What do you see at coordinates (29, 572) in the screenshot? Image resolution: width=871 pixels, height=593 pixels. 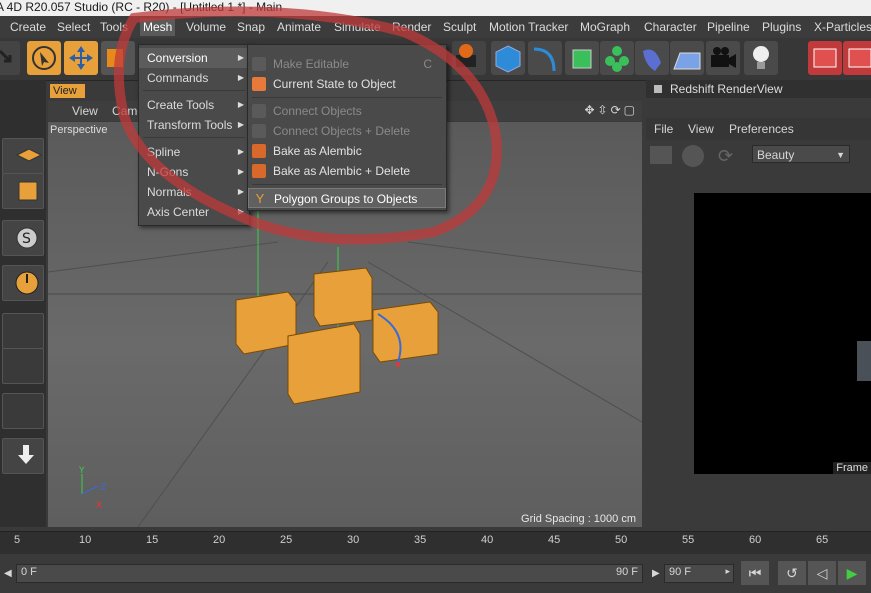 I see `range-start-field: 0 F` at bounding box center [29, 572].